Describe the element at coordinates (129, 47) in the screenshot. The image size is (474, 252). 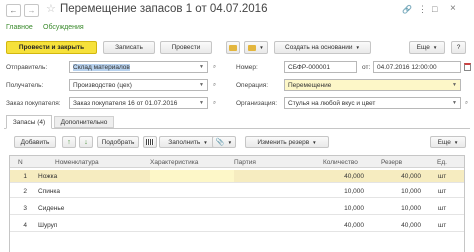
I see `save-button: Записать` at that location.